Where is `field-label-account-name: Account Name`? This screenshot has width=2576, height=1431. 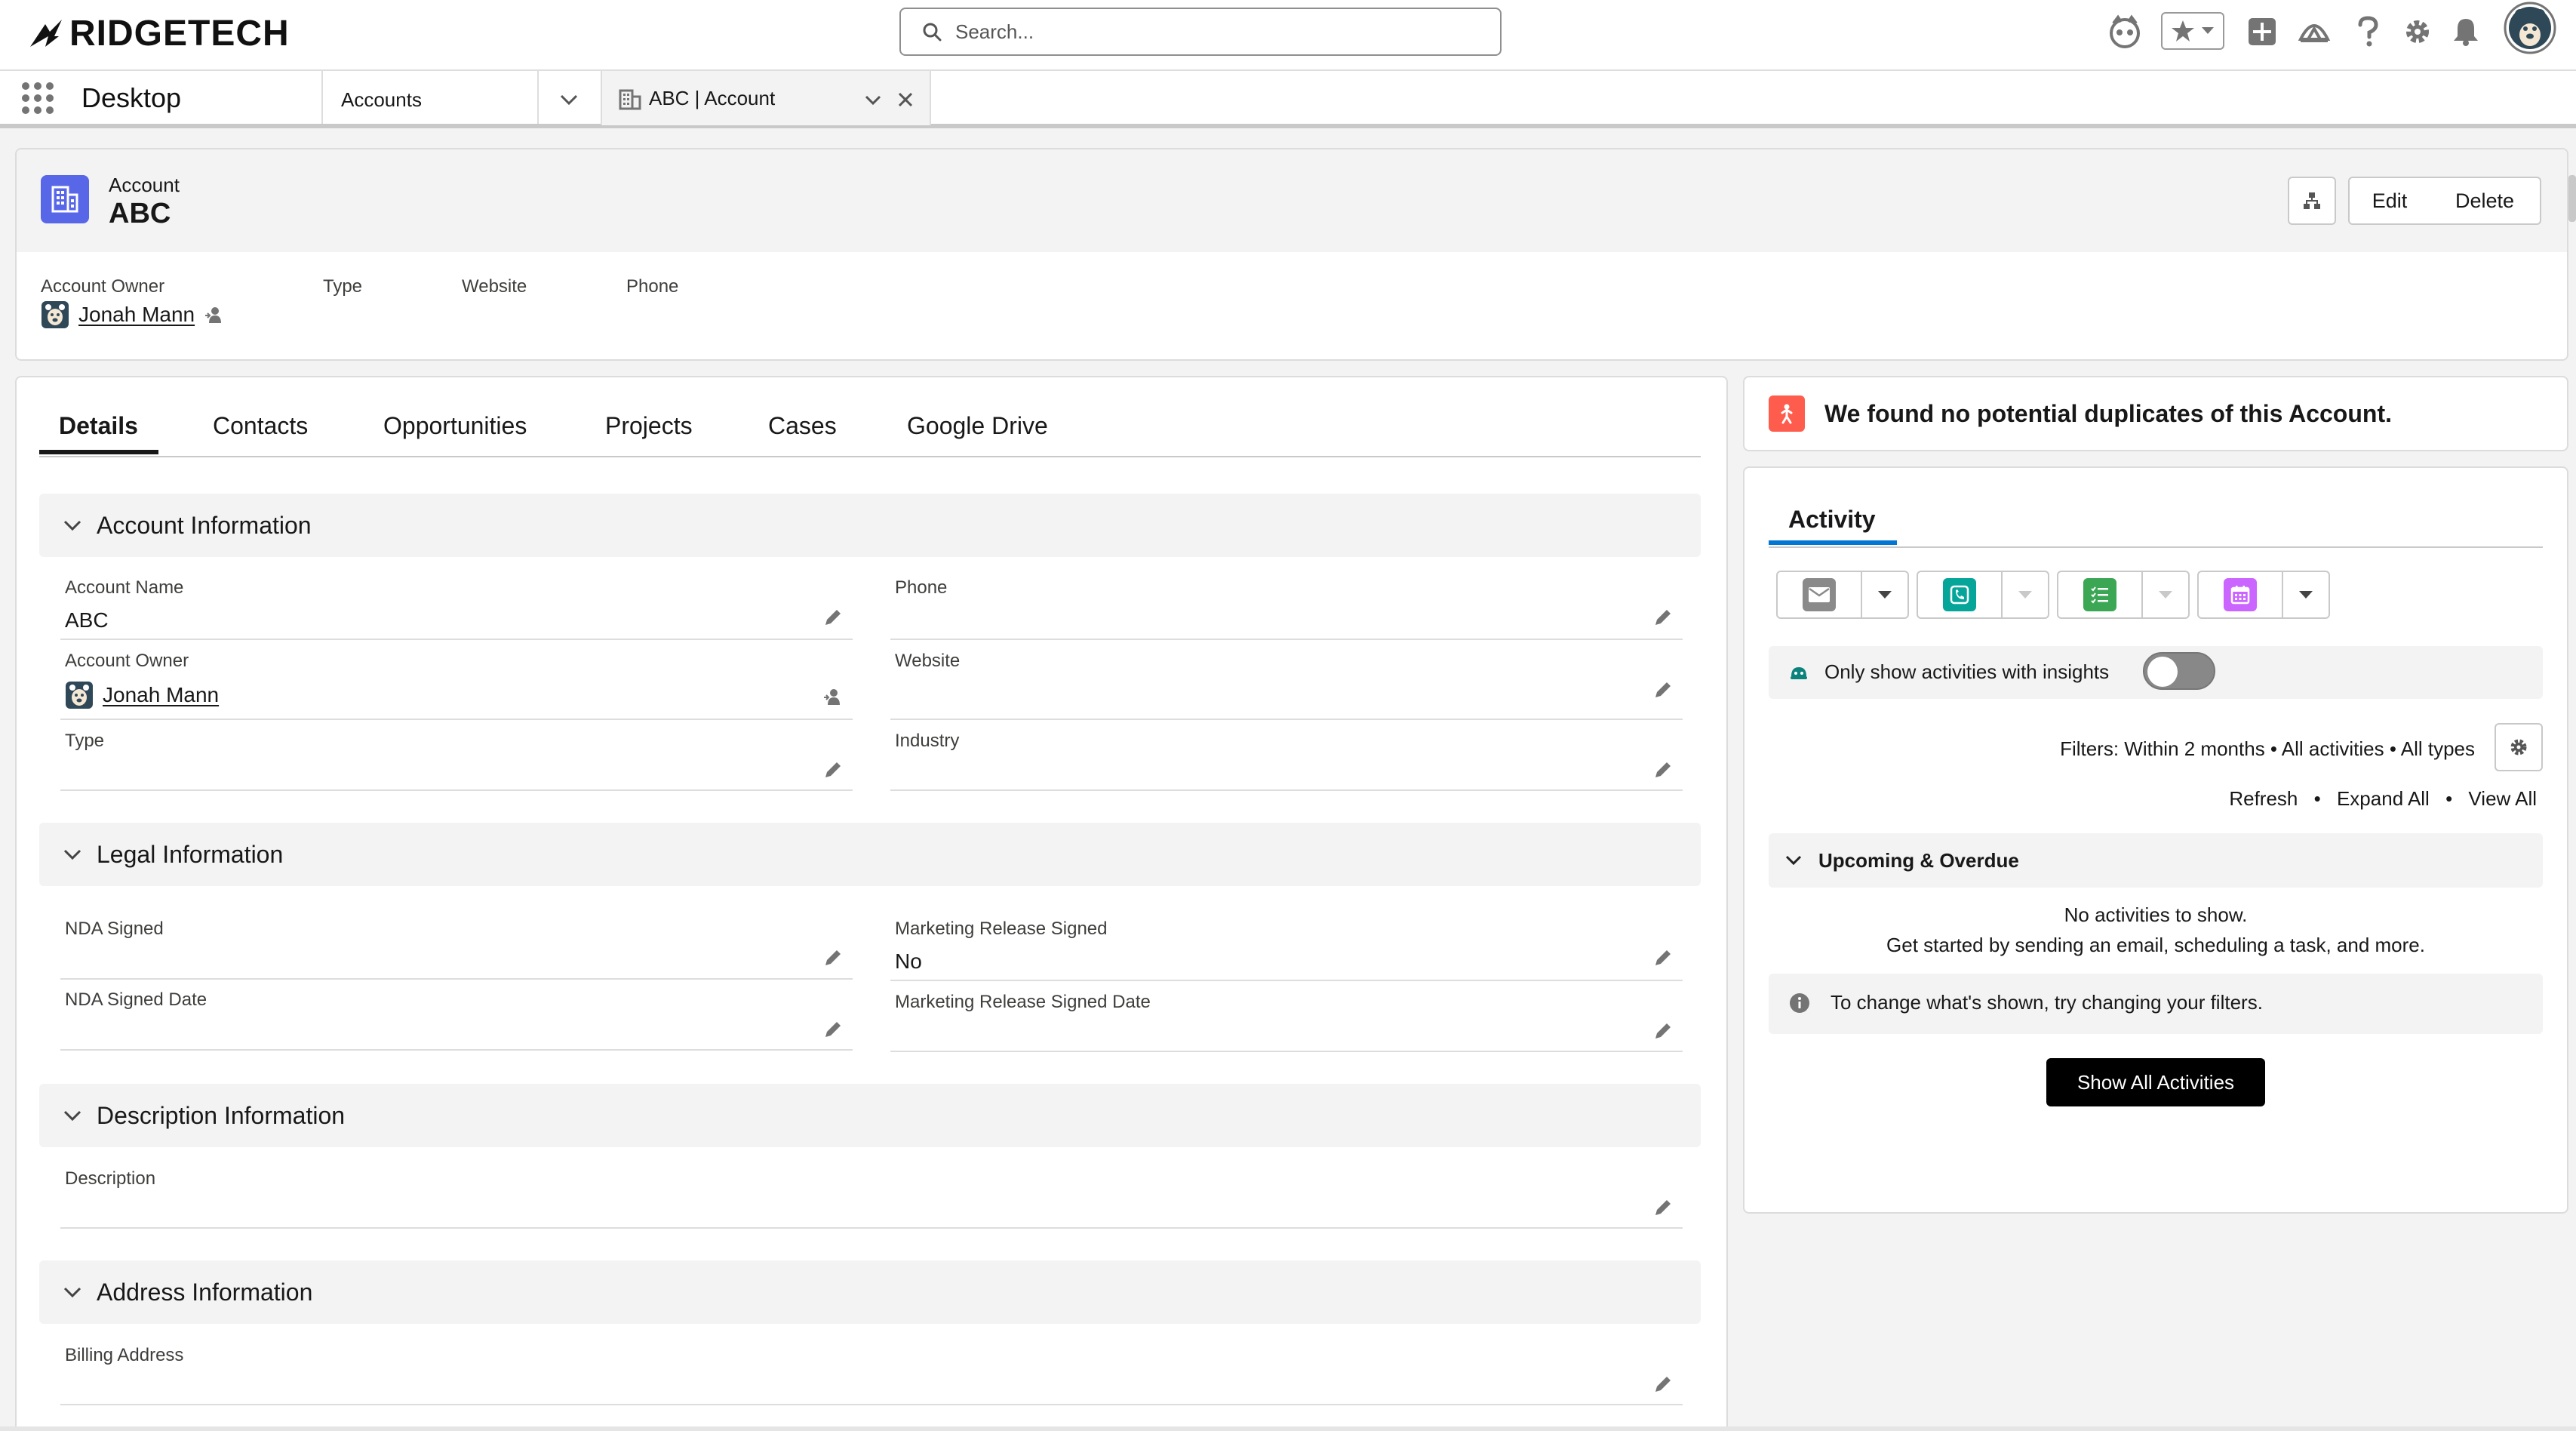 field-label-account-name: Account Name is located at coordinates (124, 587).